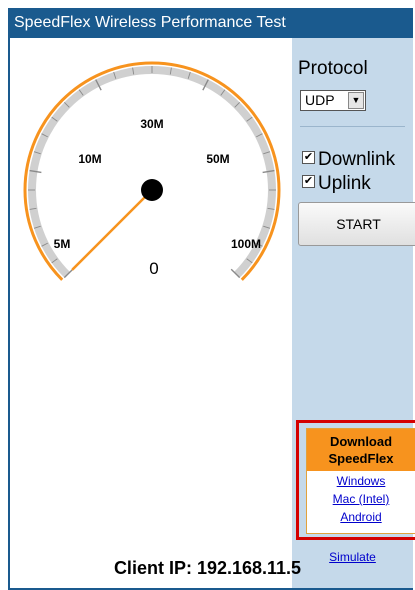 The image size is (415, 590). Describe the element at coordinates (308, 158) in the screenshot. I see `downlink-checkbox: ✔` at that location.